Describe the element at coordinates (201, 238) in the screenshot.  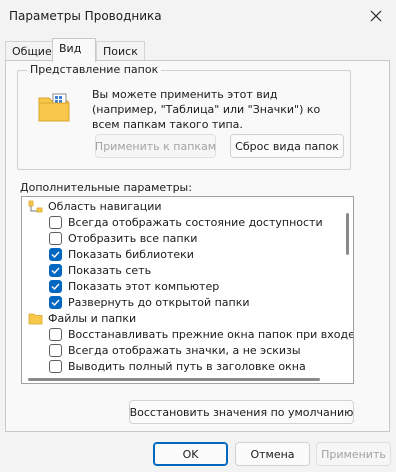
I see `list-item: Отобразить все папки` at that location.